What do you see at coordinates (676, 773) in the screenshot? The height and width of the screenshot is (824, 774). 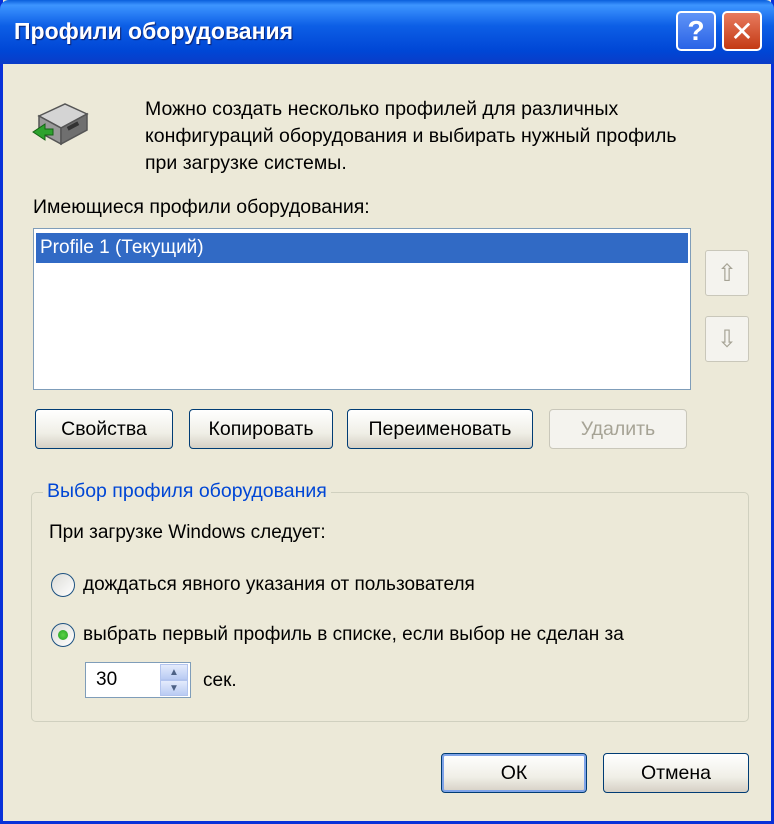 I see `cancel-button: Отмена` at bounding box center [676, 773].